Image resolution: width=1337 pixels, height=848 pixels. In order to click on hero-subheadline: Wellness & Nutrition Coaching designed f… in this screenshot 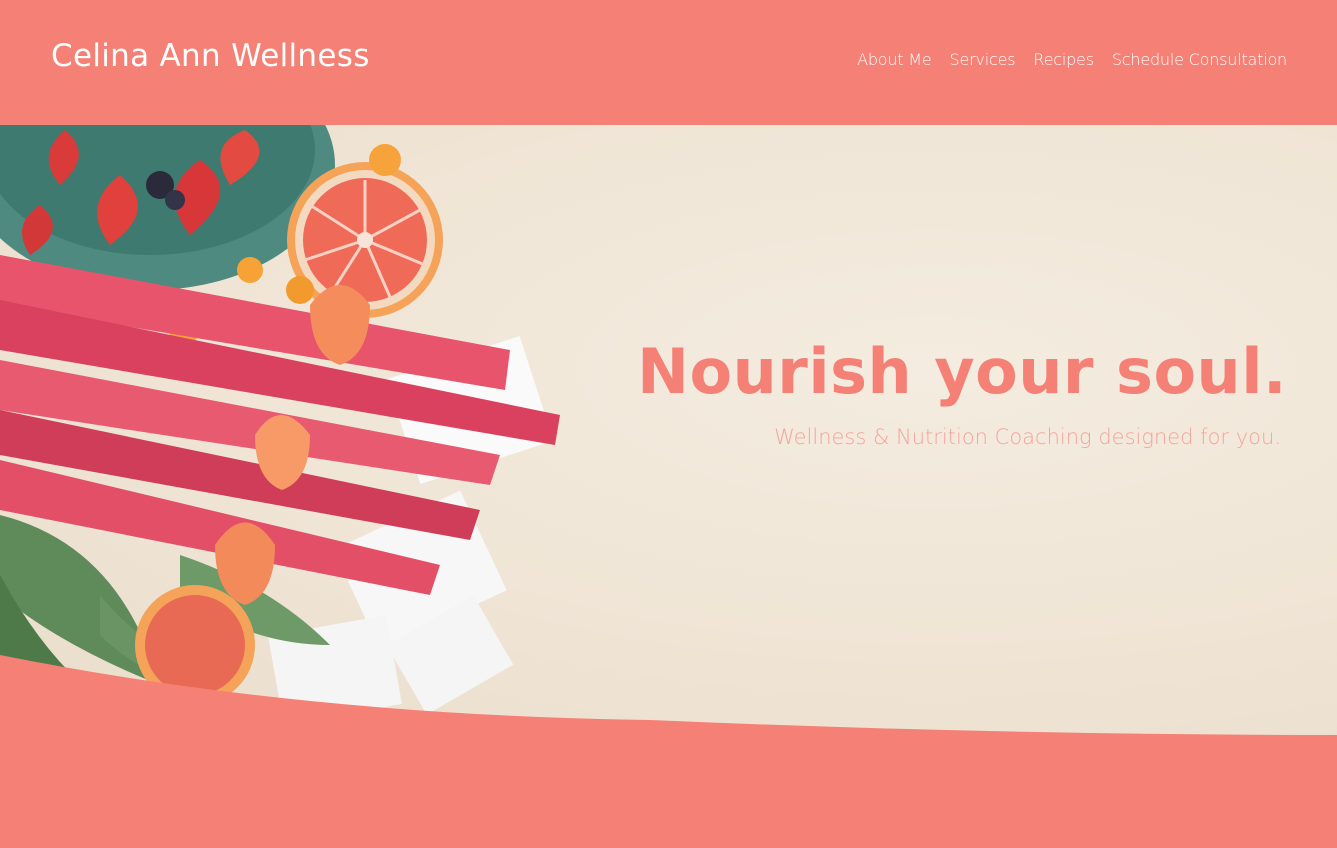, I will do `click(1027, 437)`.